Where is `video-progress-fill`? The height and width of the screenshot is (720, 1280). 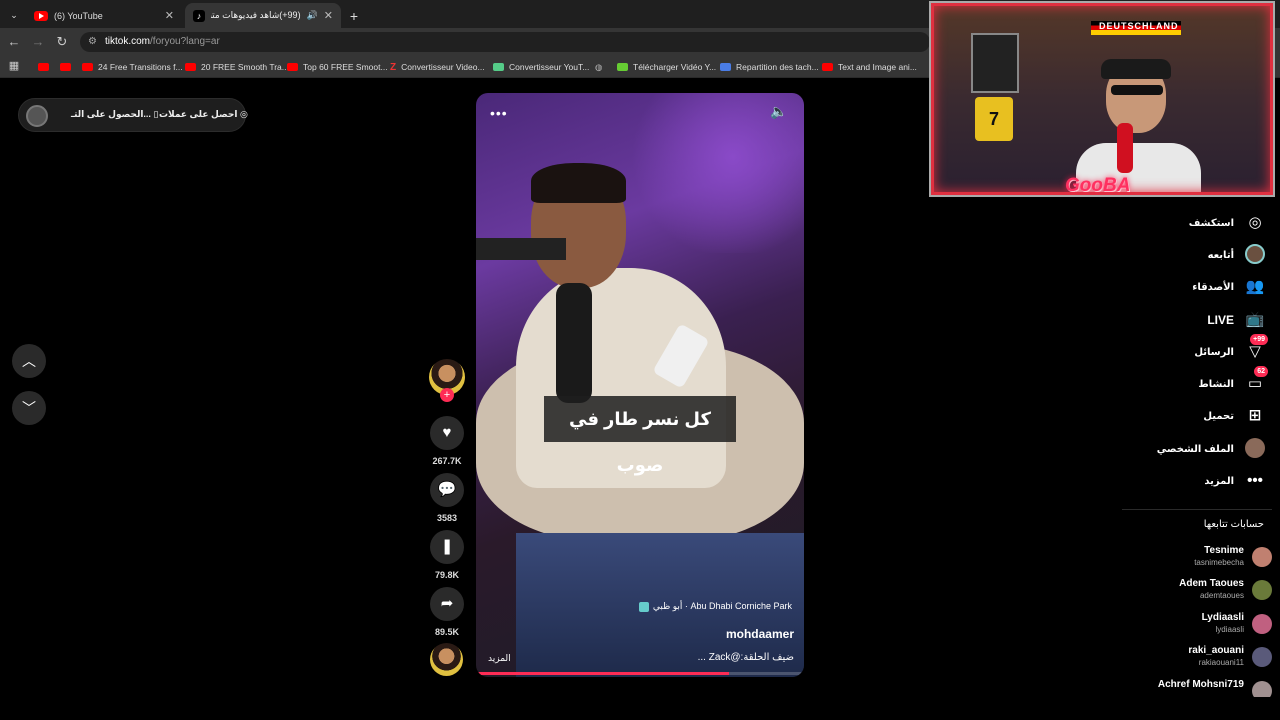 video-progress-fill is located at coordinates (602, 673).